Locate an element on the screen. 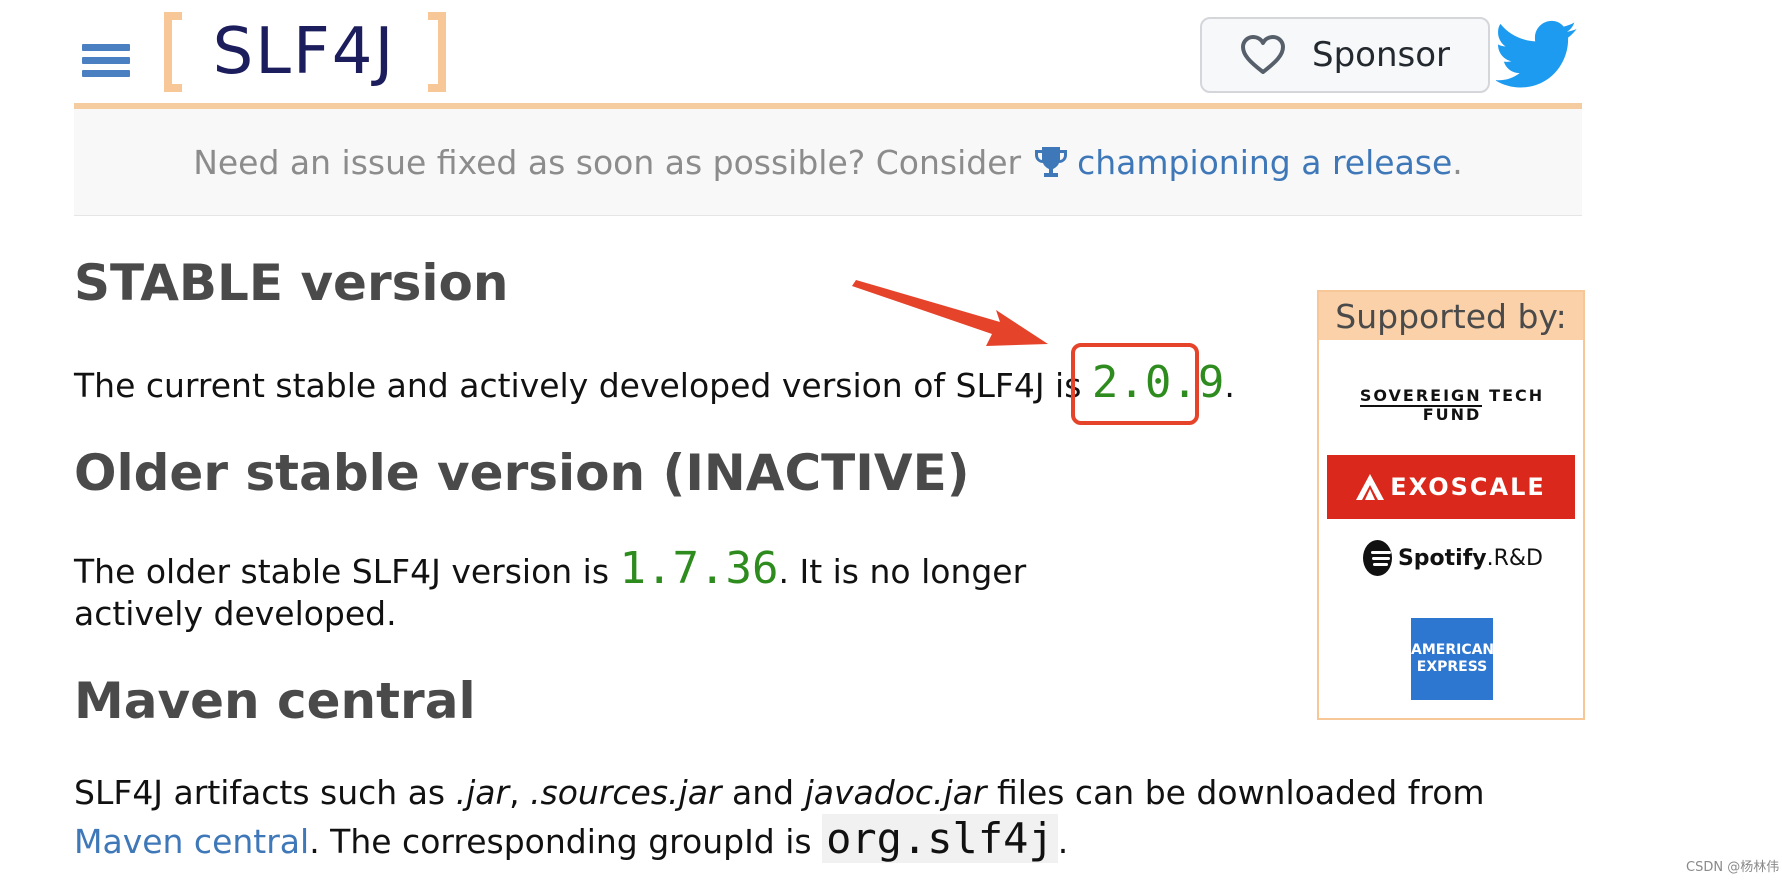 The width and height of the screenshot is (1782, 880). notice-suffix: . is located at coordinates (1457, 162).